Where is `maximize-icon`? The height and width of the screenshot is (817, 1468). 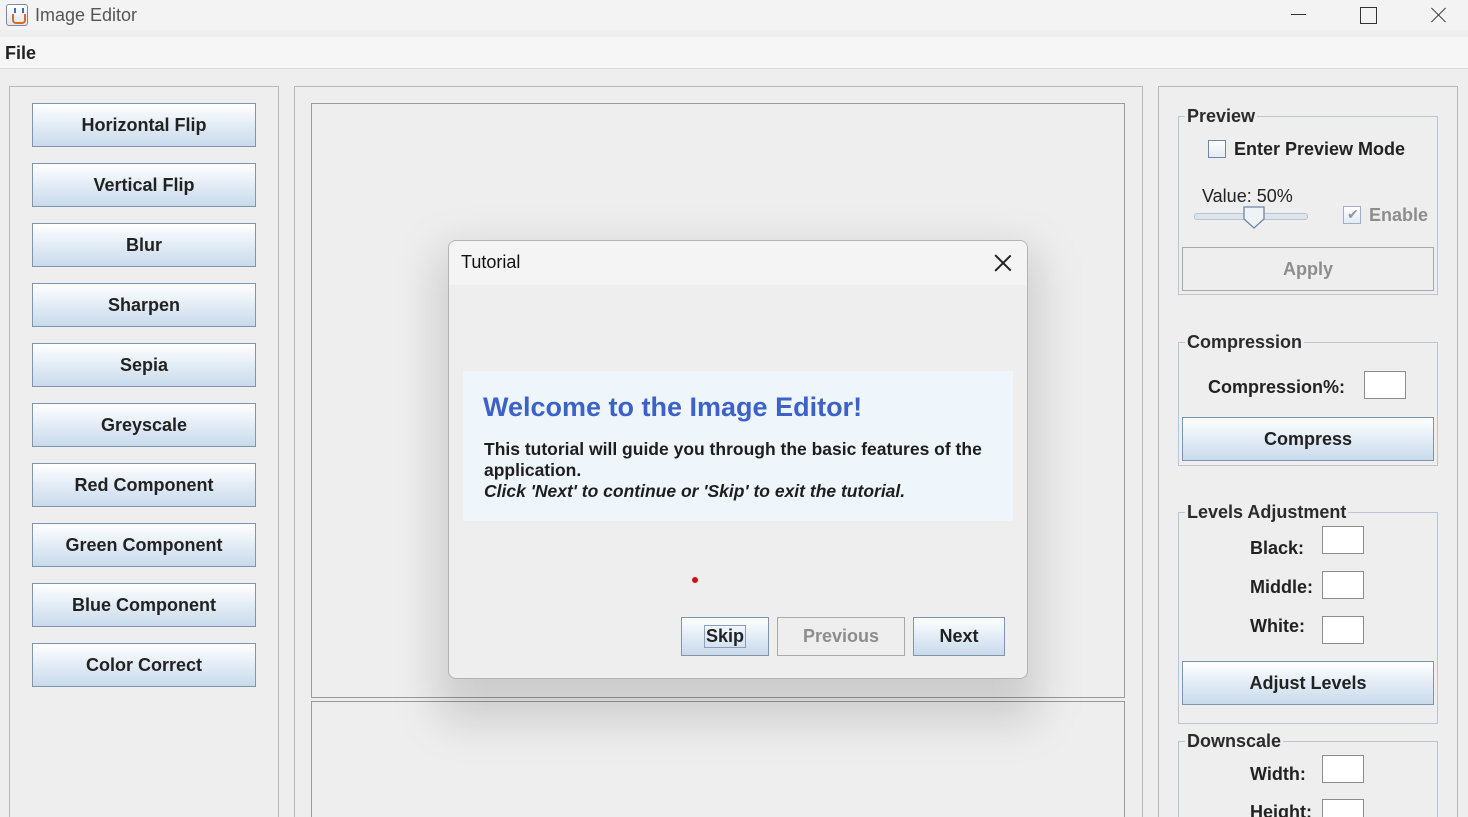
maximize-icon is located at coordinates (1368, 15).